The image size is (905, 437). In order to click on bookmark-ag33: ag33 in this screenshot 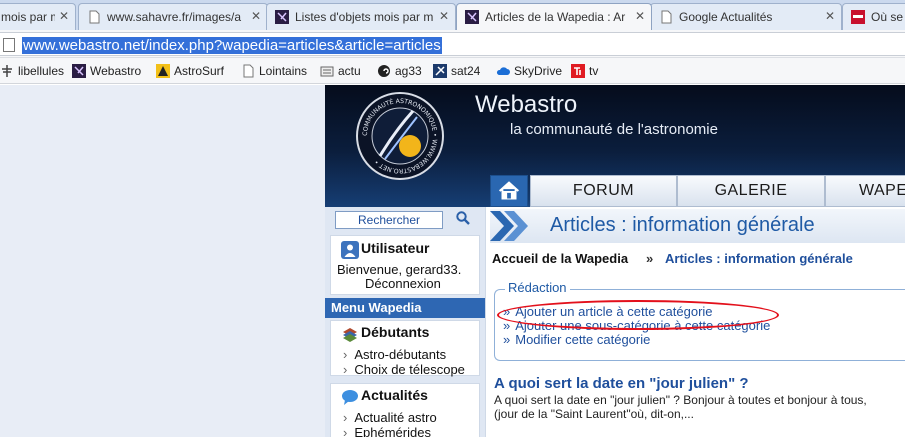, I will do `click(399, 71)`.